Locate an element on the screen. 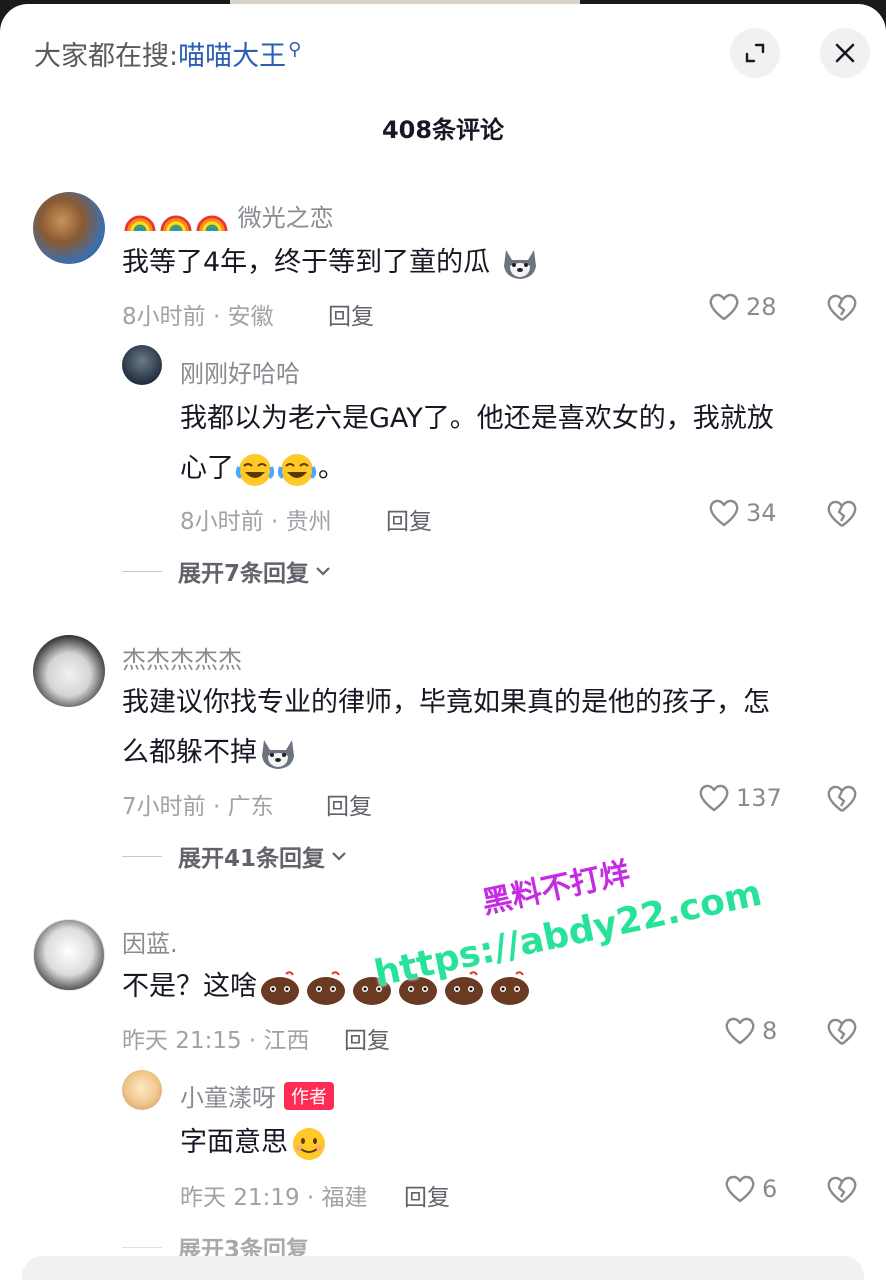 Image resolution: width=886 pixels, height=1280 pixels. search-icon: ⚲ is located at coordinates (295, 49).